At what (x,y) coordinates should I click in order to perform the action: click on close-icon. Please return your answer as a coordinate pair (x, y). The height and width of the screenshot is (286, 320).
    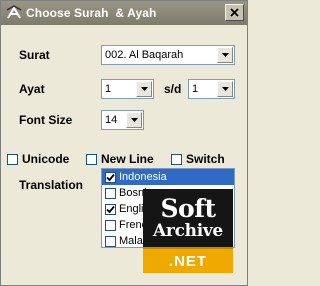
    Looking at the image, I should click on (234, 12).